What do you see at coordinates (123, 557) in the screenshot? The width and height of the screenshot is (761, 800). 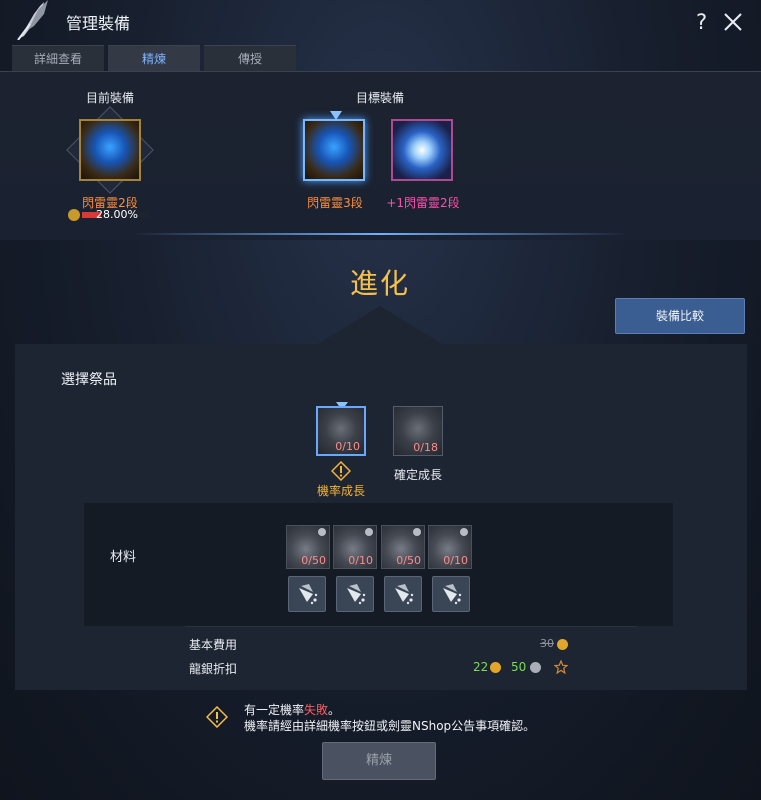 I see `materials-title: 材料` at bounding box center [123, 557].